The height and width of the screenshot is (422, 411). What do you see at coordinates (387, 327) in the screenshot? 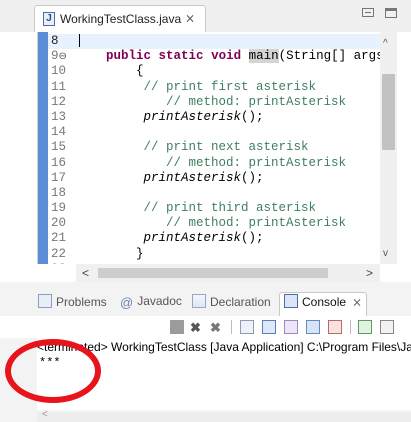
I see `display-console-icon` at bounding box center [387, 327].